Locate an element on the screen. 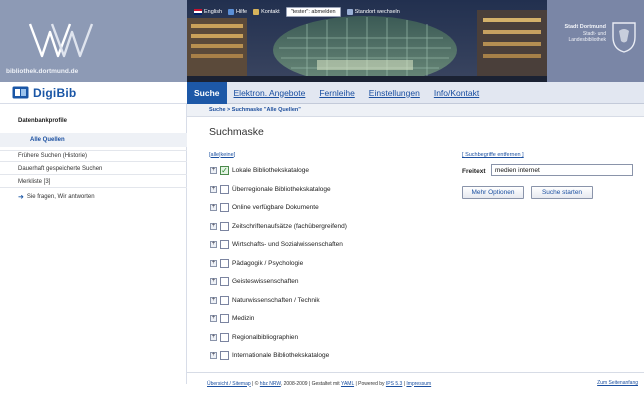 The image size is (644, 403). source-label: Geisteswissenschaften is located at coordinates (265, 281).